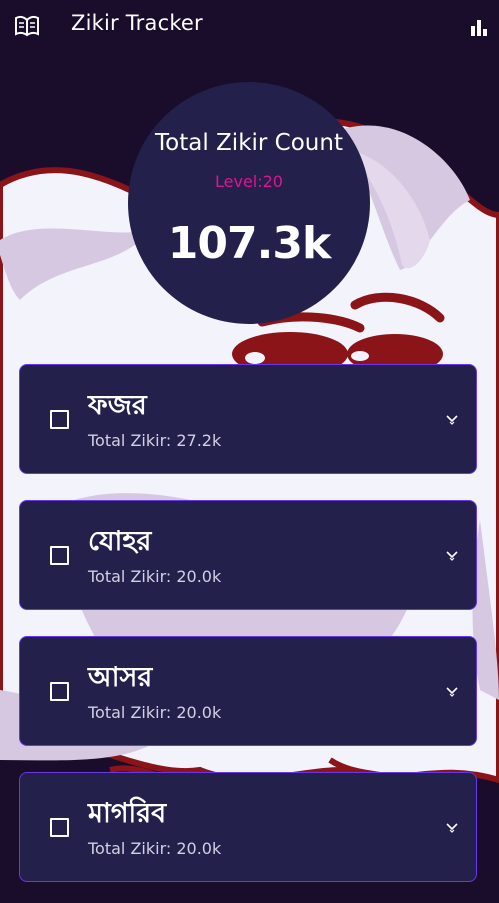 Image resolution: width=499 pixels, height=903 pixels. What do you see at coordinates (248, 827) in the screenshot?
I see `prayer-card-maghrib: মাগরিব Total Zikir: 20.0k` at bounding box center [248, 827].